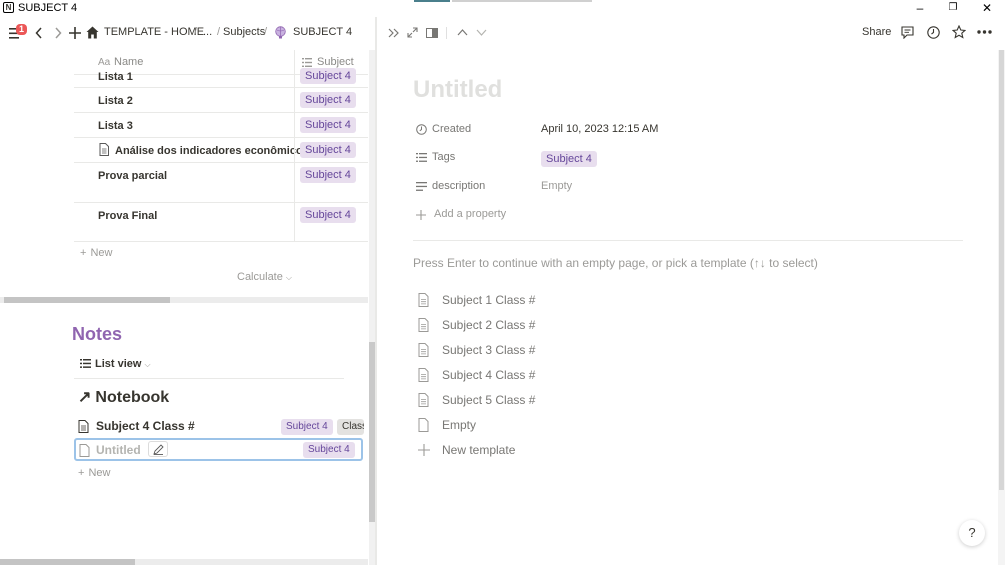  Describe the element at coordinates (696, 187) in the screenshot. I see `property-description: description Empty` at that location.